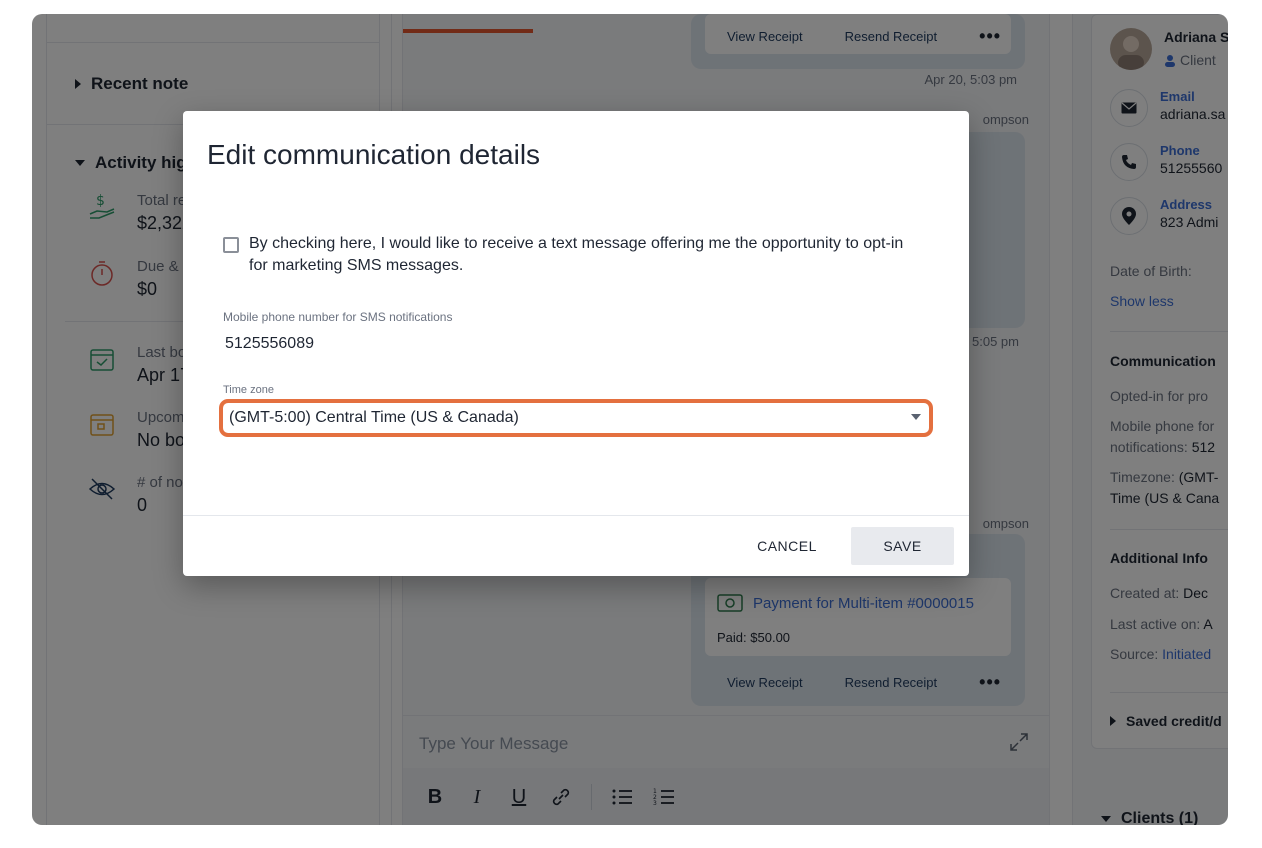  What do you see at coordinates (231, 245) in the screenshot?
I see `sms-optin-checkbox` at bounding box center [231, 245].